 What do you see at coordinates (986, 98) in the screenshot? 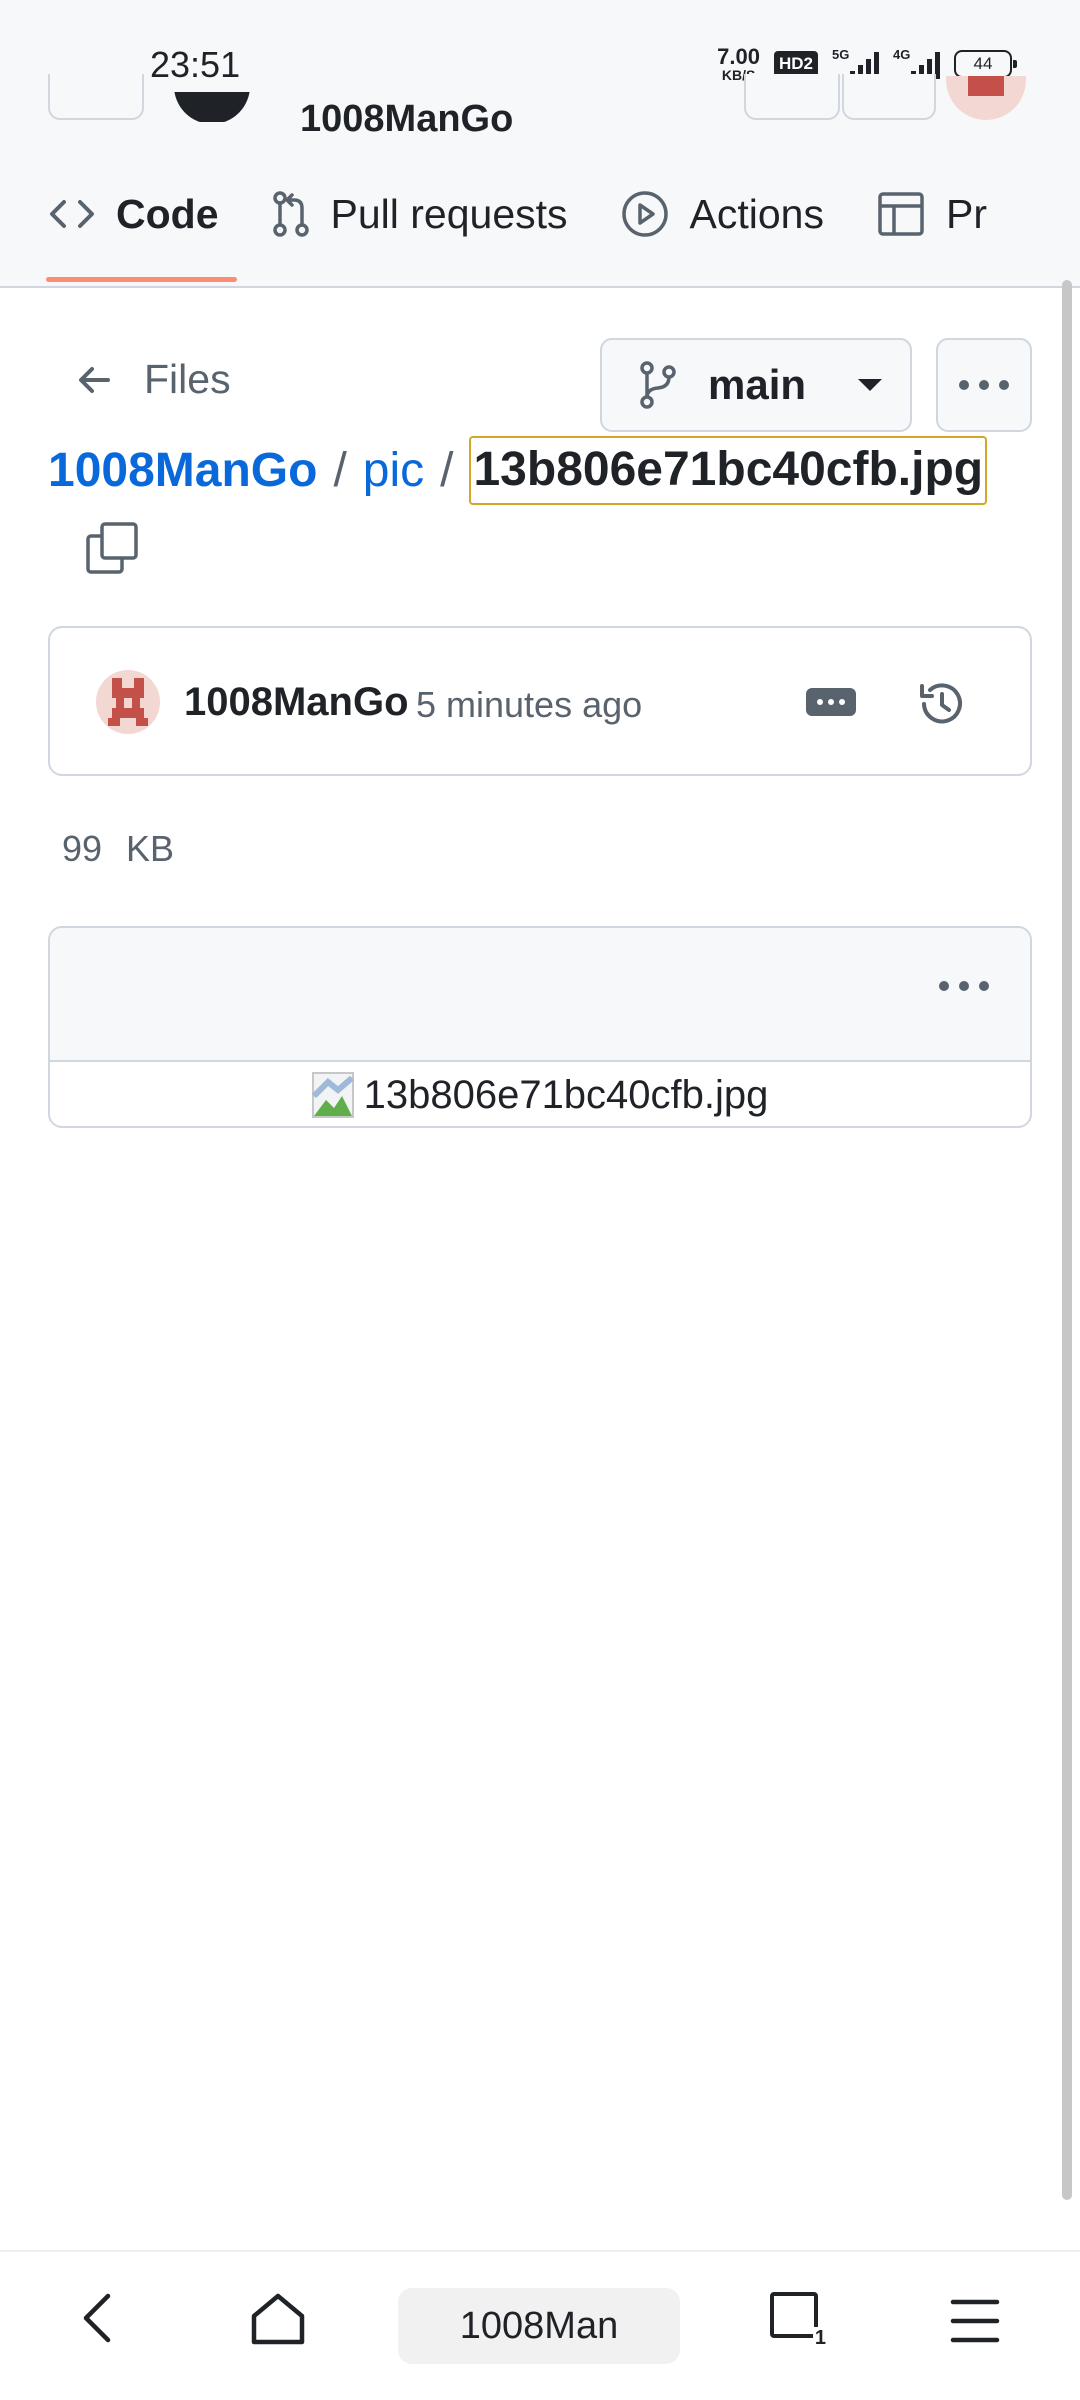
I see `user-avatar` at bounding box center [986, 98].